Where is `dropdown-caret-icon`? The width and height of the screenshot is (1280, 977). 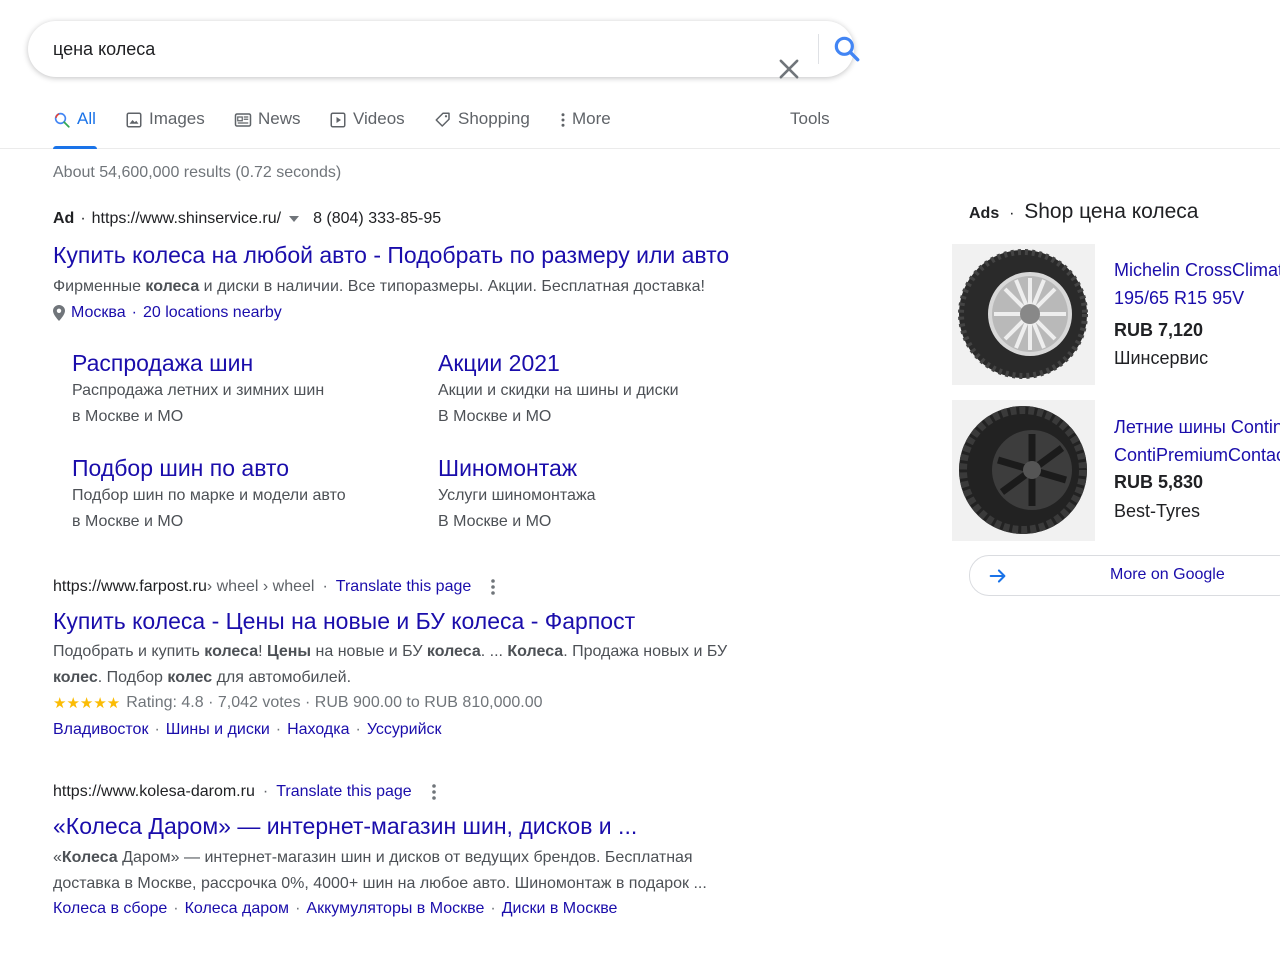 dropdown-caret-icon is located at coordinates (294, 219).